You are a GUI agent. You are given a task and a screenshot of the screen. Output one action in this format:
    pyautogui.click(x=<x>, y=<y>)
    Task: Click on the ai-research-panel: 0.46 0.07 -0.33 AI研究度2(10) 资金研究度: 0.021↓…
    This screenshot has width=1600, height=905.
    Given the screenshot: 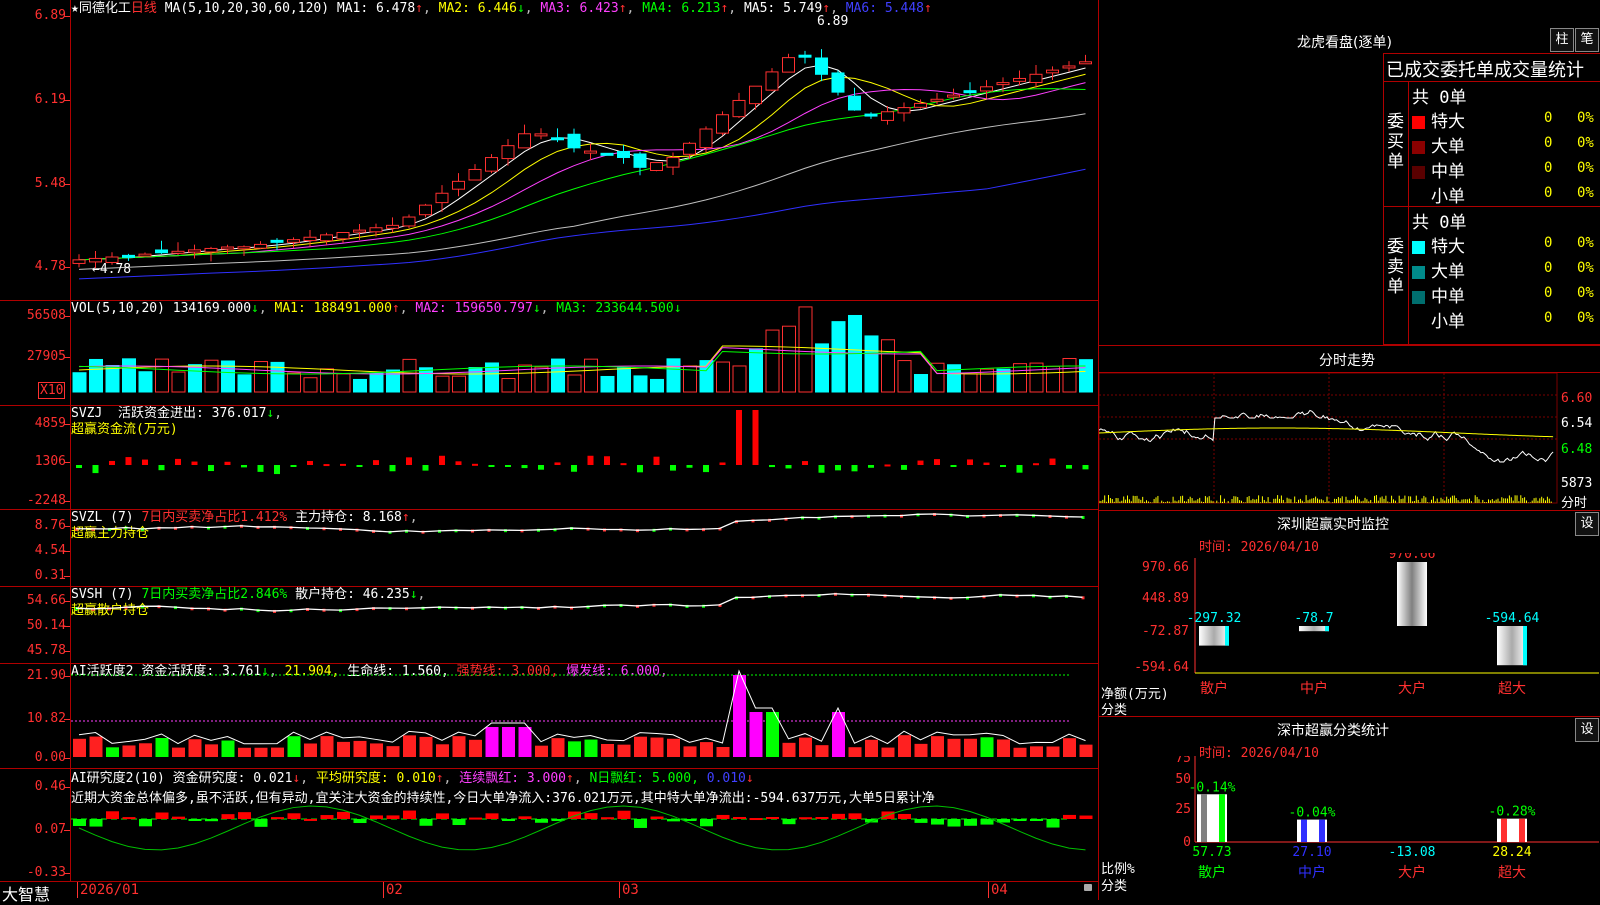 What is the action you would take?
    pyautogui.click(x=549, y=825)
    